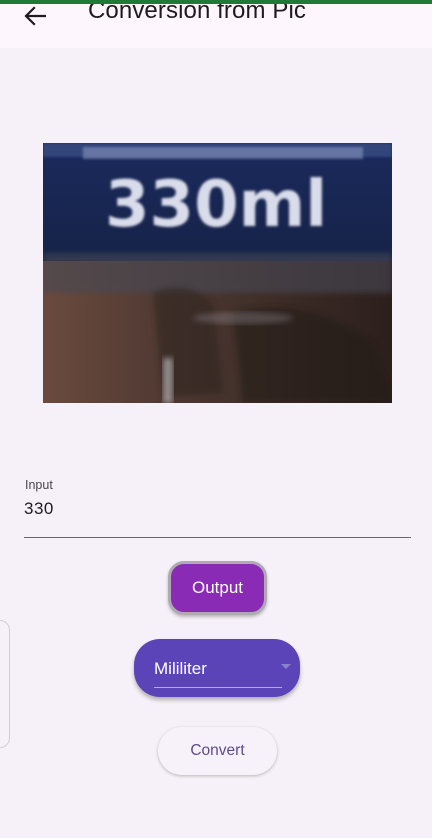  What do you see at coordinates (216, 24) in the screenshot?
I see `app-bar: Conversion from Pic` at bounding box center [216, 24].